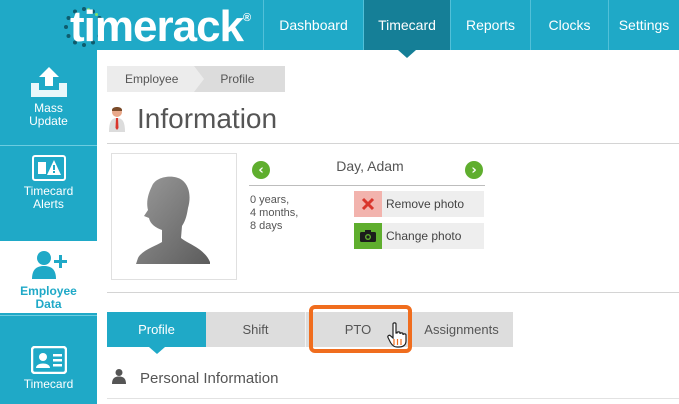  What do you see at coordinates (397, 335) in the screenshot?
I see `hand-pointer-cursor-icon` at bounding box center [397, 335].